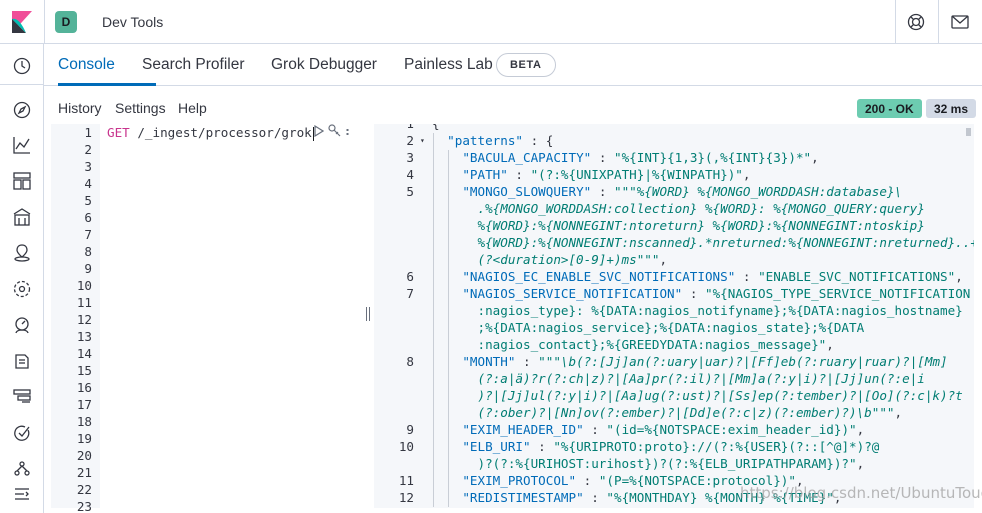  Describe the element at coordinates (519, 480) in the screenshot. I see `code-token: "EXIM_PROTOCOL"` at that location.